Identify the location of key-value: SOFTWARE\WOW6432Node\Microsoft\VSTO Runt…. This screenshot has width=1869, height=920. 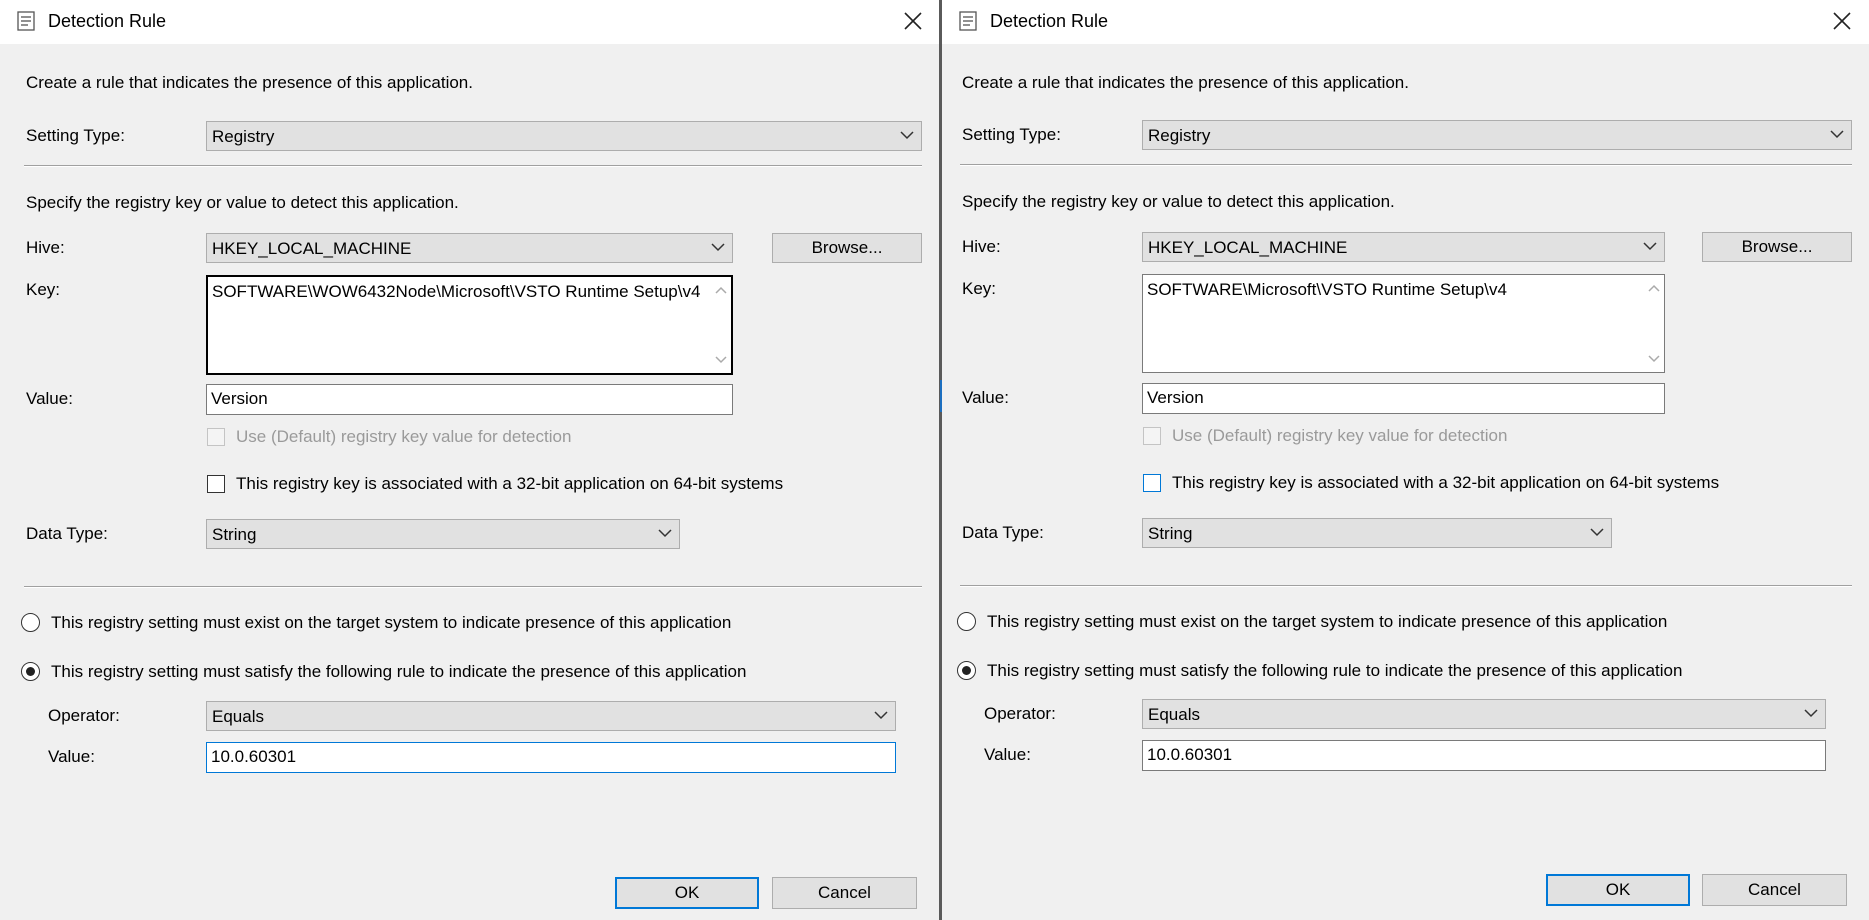
(456, 291).